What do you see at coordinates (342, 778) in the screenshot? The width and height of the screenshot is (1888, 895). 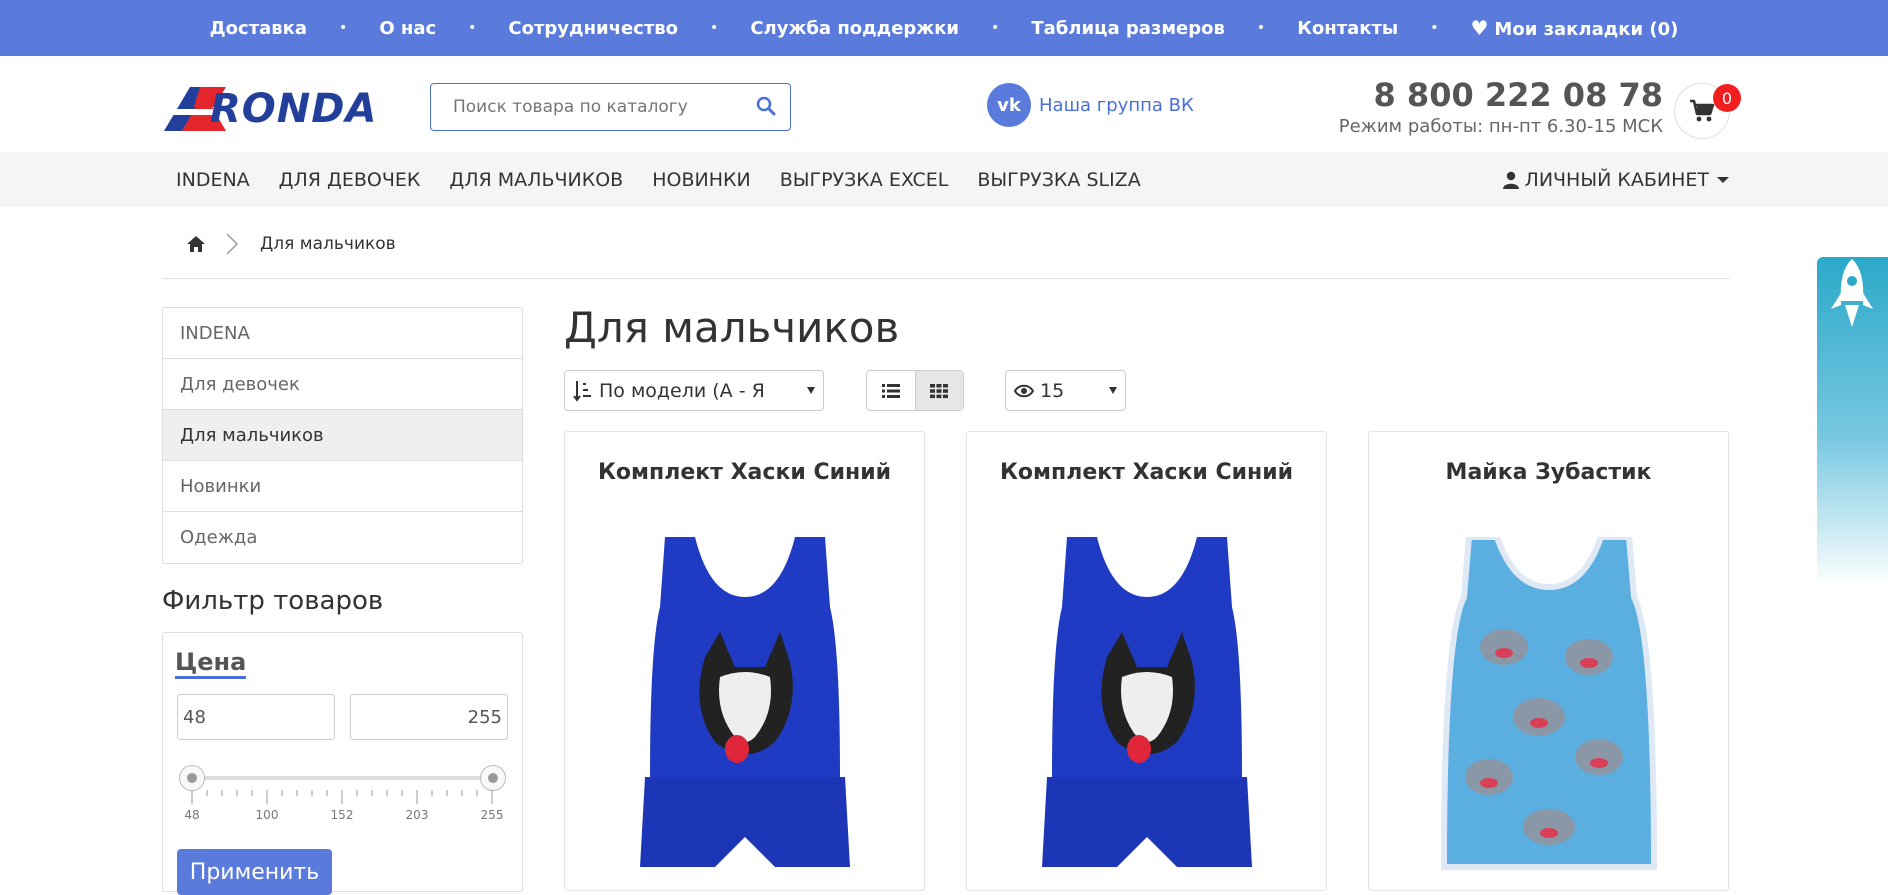 I see `price-slider-track` at bounding box center [342, 778].